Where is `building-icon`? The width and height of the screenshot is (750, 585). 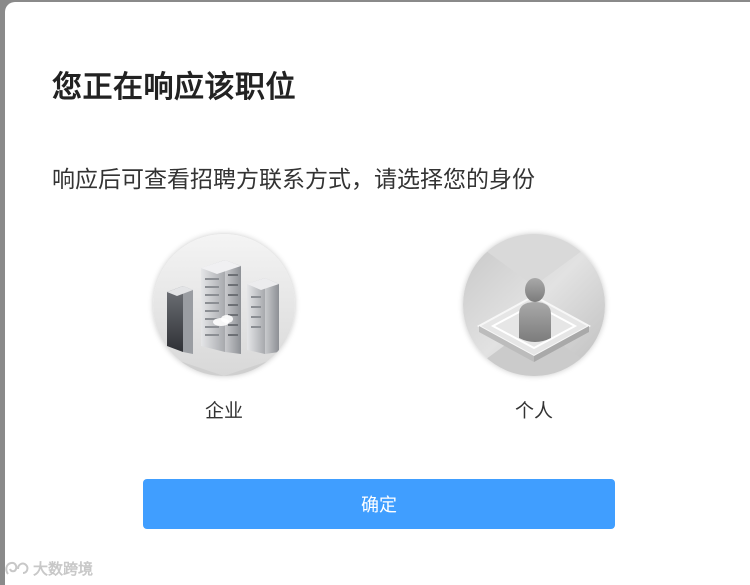
building-icon is located at coordinates (224, 305).